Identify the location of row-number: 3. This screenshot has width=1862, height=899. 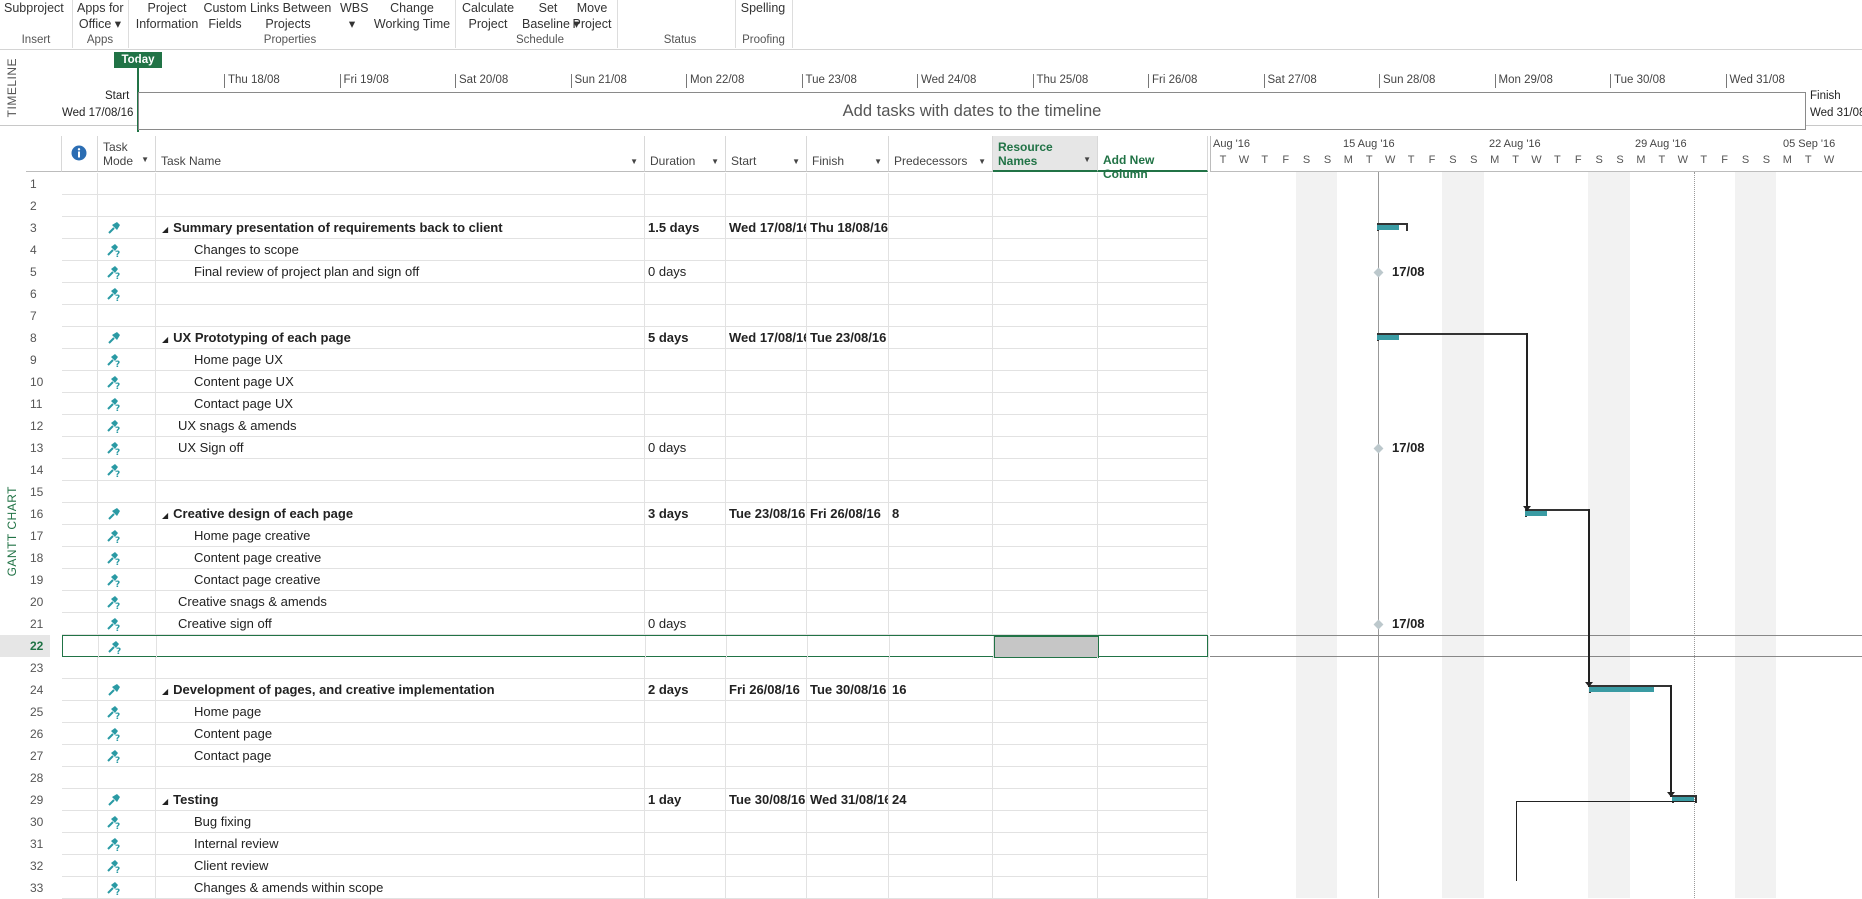
(25, 228).